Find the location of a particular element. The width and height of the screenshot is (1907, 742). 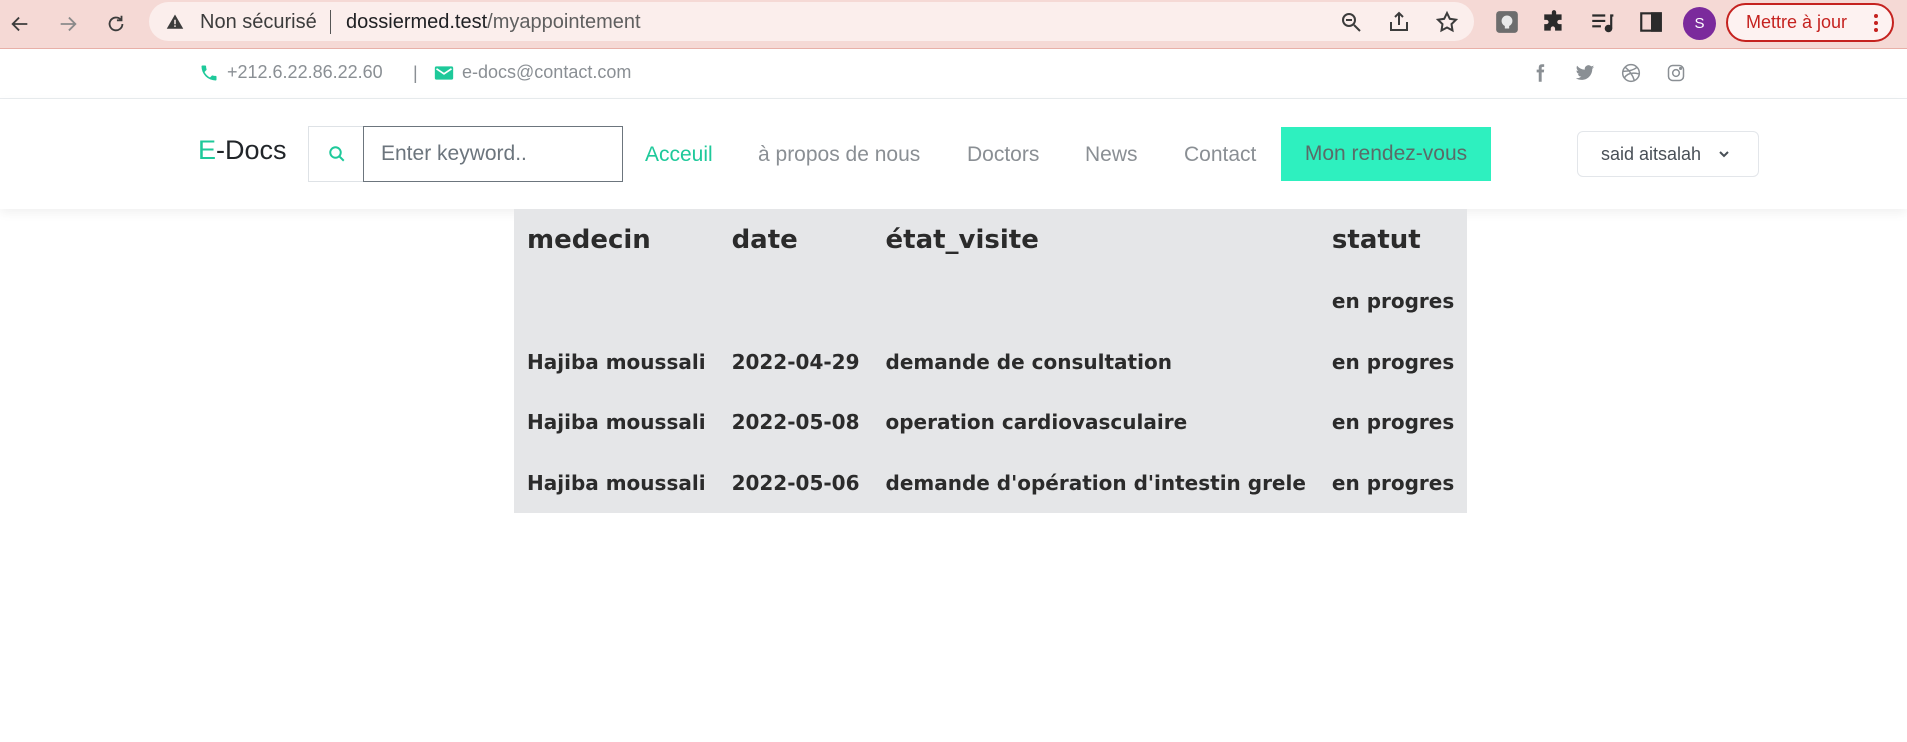

profile-avatar: S is located at coordinates (1699, 23).